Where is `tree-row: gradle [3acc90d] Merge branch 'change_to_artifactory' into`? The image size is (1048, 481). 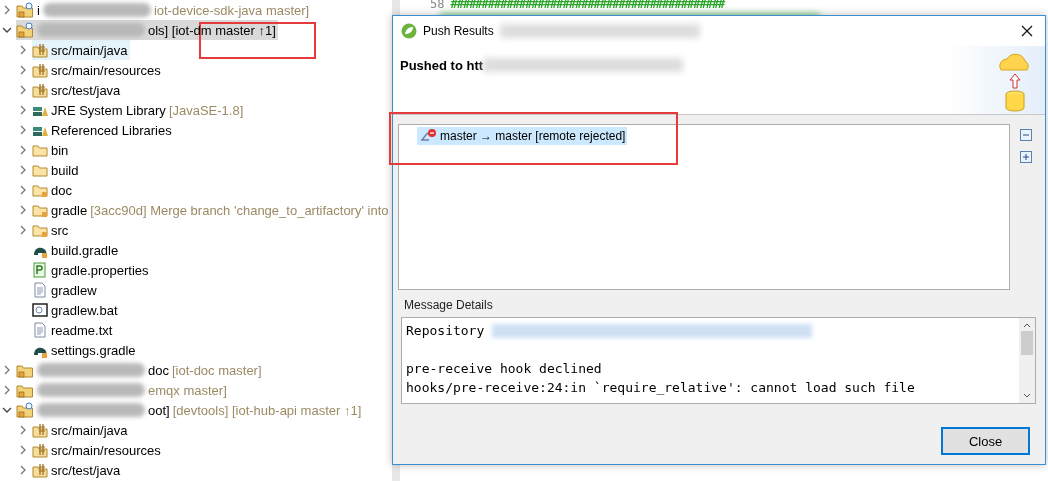
tree-row: gradle [3acc90d] Merge branch 'change_to_artifactory' into is located at coordinates (211, 210).